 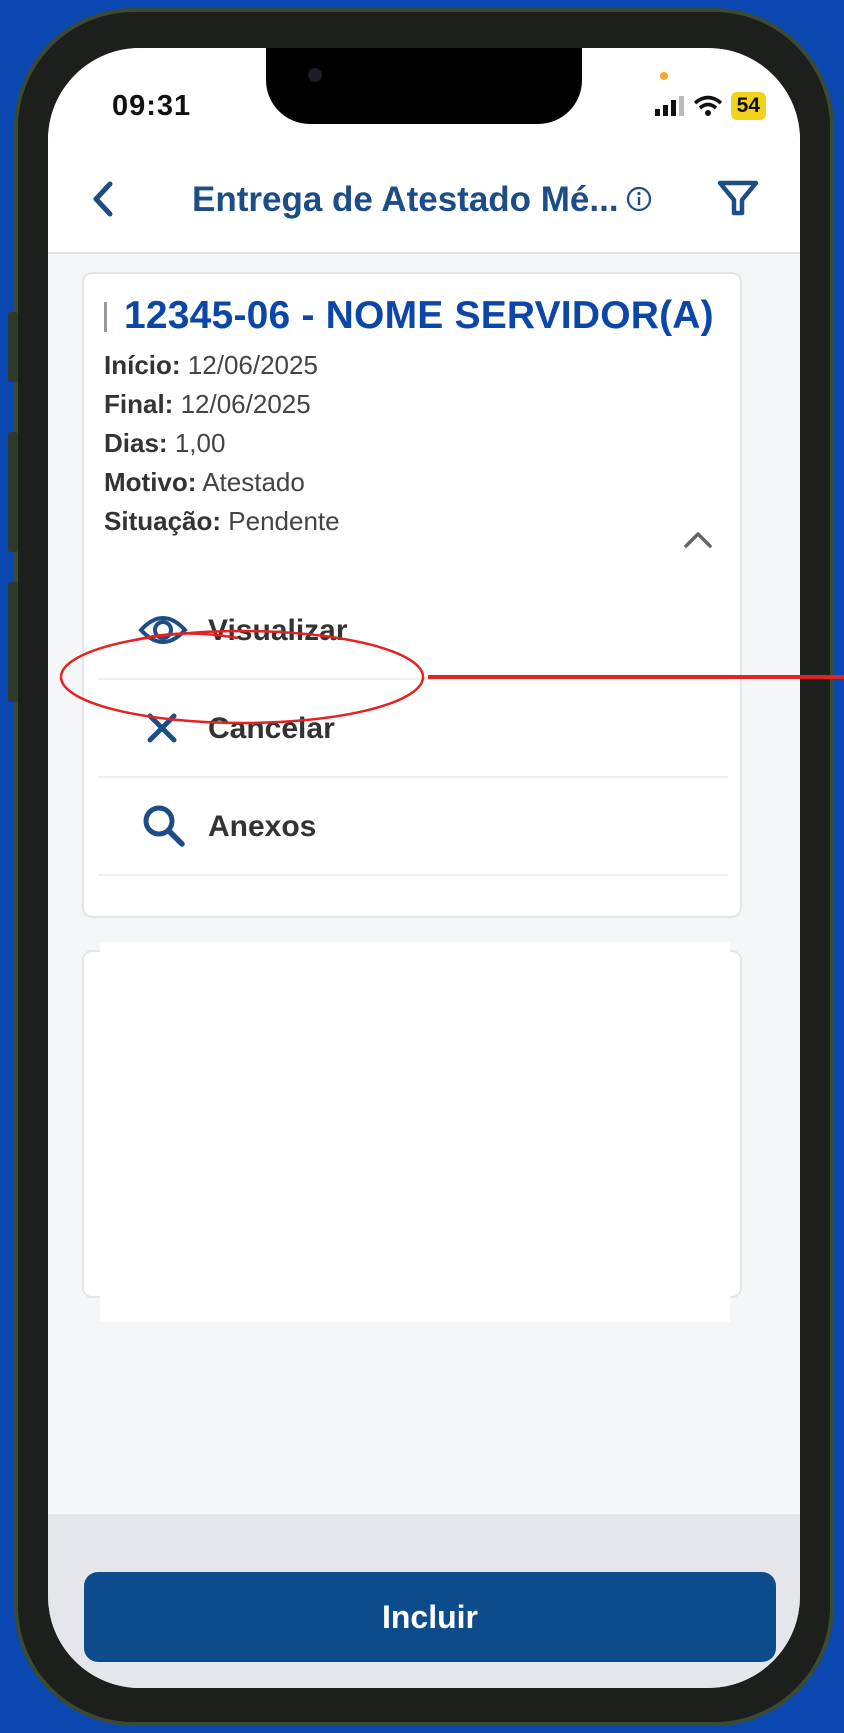 I want to click on highlight-ellipse, so click(x=242, y=677).